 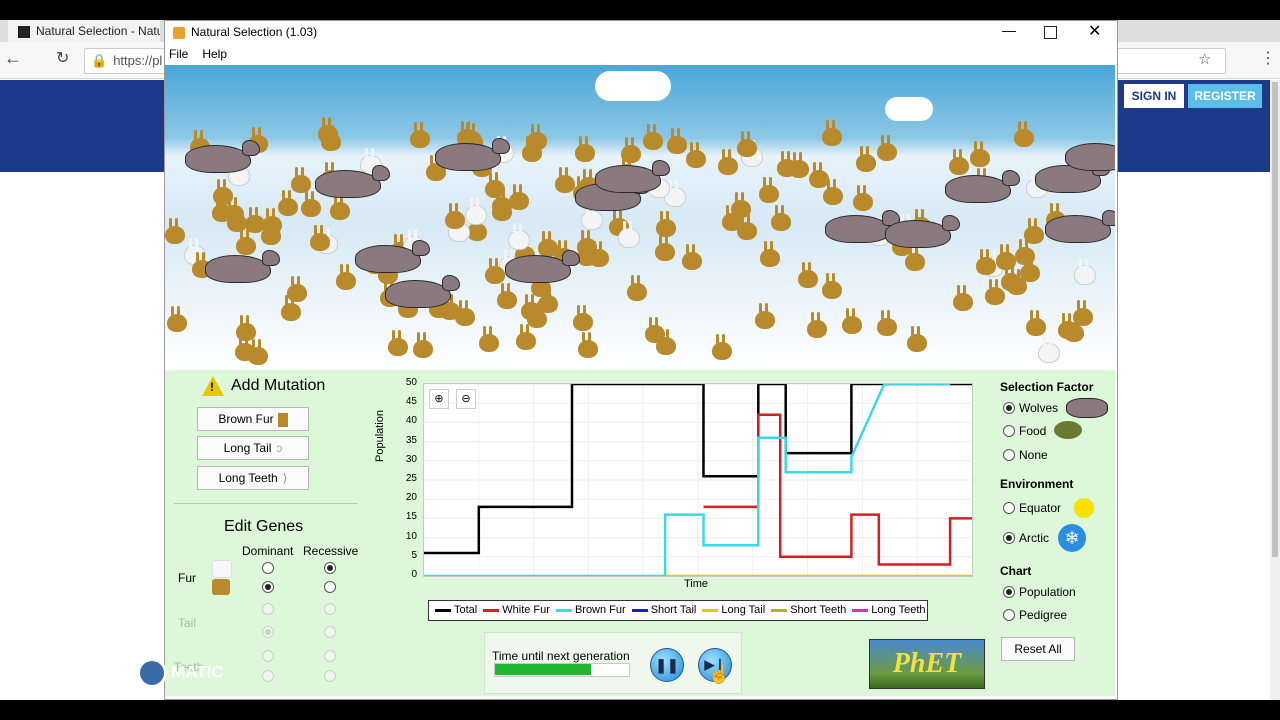 I want to click on population-chart, so click(x=698, y=480).